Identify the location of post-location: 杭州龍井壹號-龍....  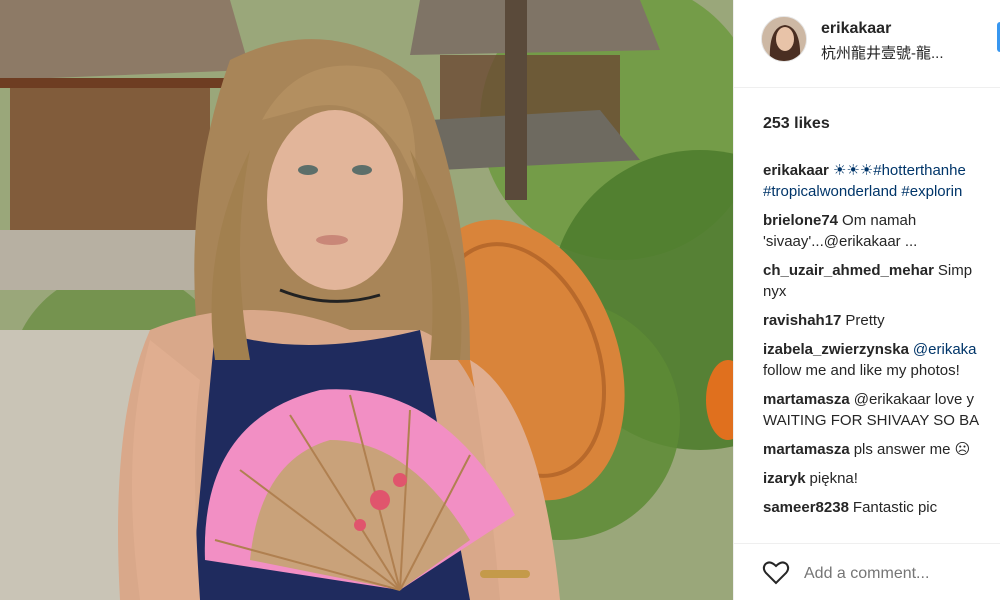
(882, 52).